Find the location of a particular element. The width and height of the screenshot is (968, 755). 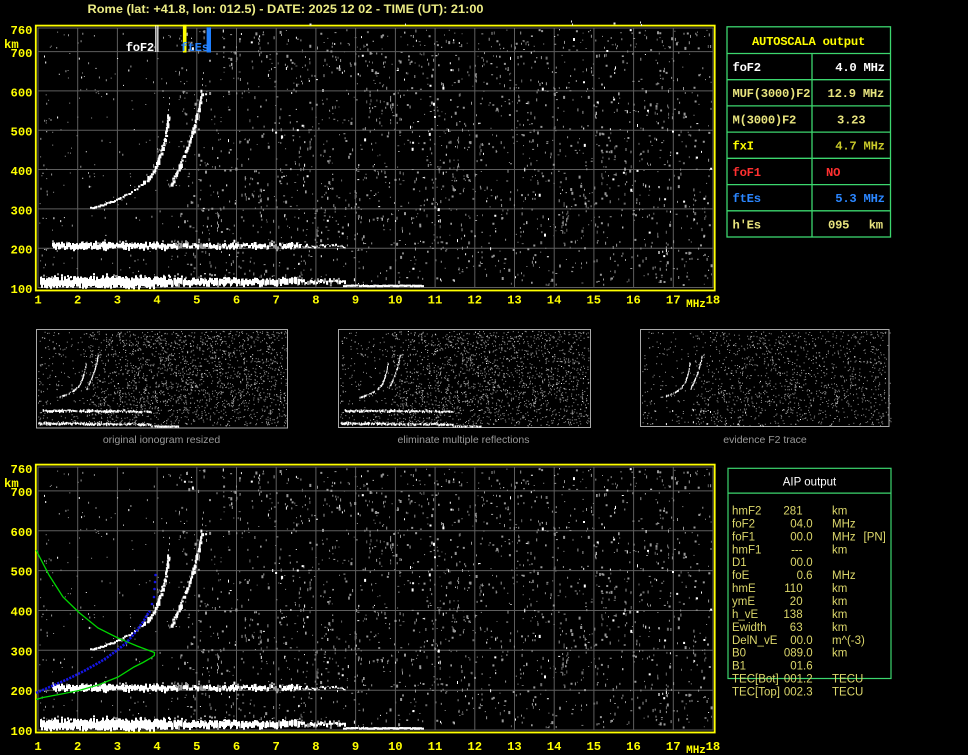

svg-text: B1 is located at coordinates (739, 667).